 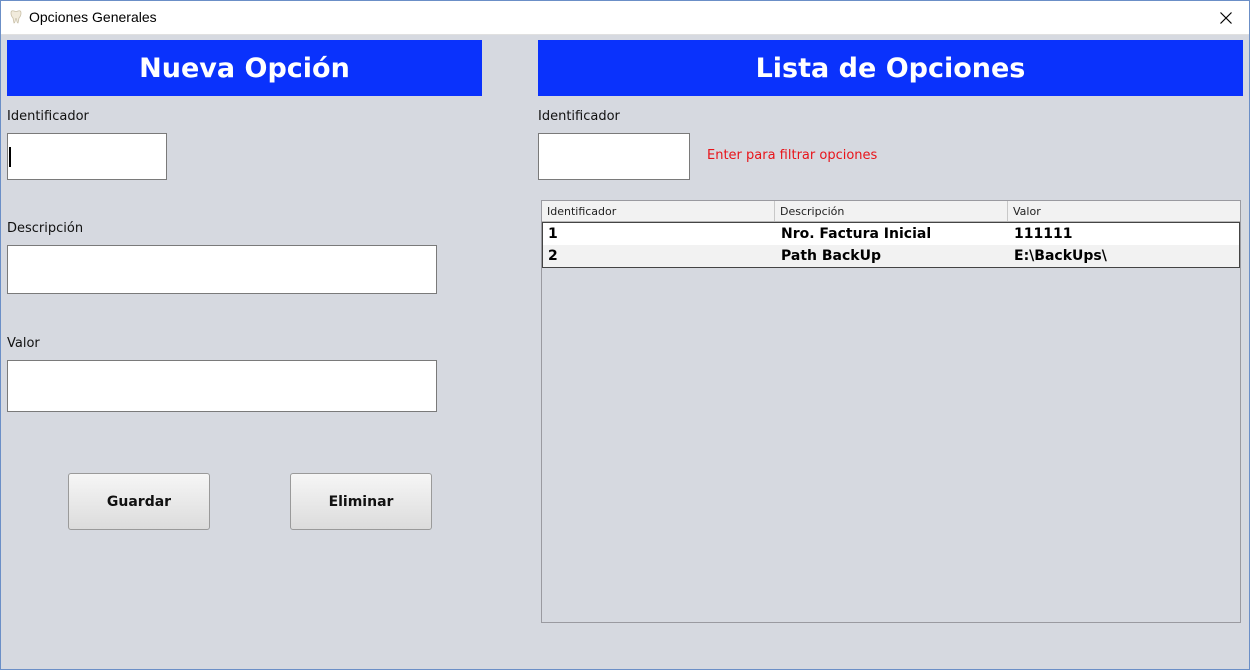 What do you see at coordinates (891, 256) in the screenshot?
I see `table-row: 2 Path BackUp E:\BackUps\` at bounding box center [891, 256].